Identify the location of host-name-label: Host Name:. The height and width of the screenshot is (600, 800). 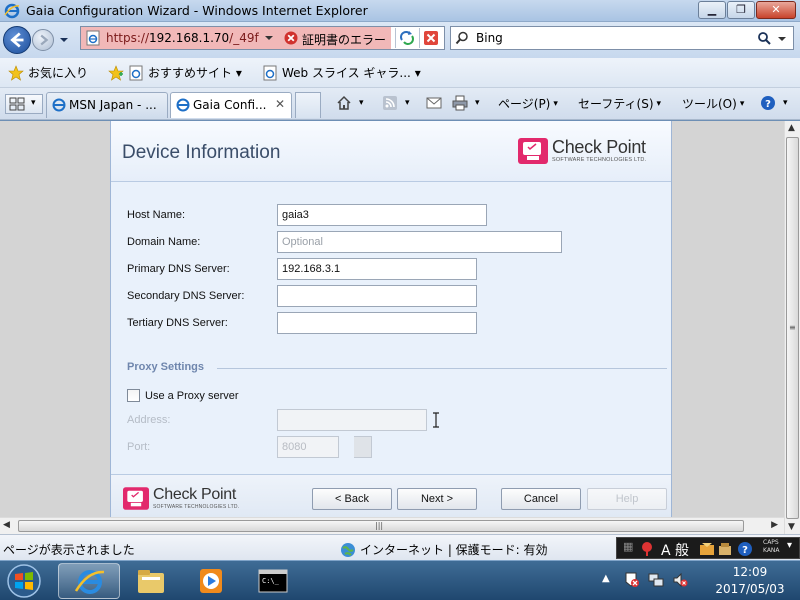
(156, 215).